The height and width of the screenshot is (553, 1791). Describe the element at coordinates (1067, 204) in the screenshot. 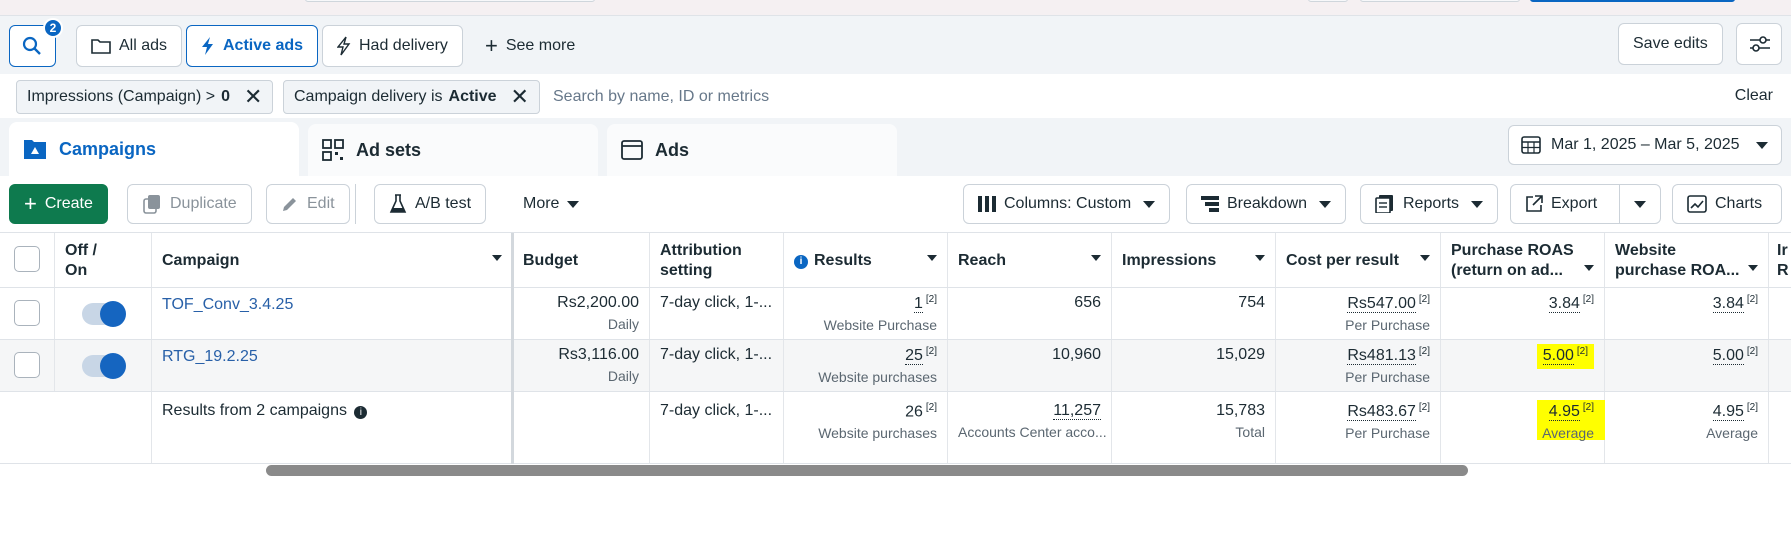

I see `columns-button: Columns: Custom` at that location.